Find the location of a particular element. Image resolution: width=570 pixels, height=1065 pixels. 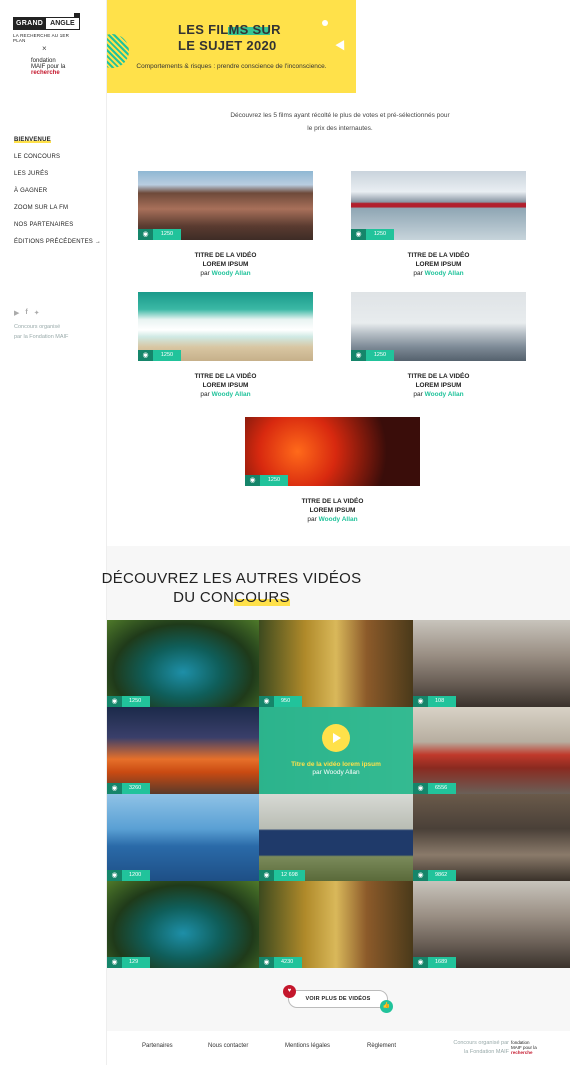

footer-organizer: Concours organisé par la Fondation MAIF is located at coordinates (474, 1048).